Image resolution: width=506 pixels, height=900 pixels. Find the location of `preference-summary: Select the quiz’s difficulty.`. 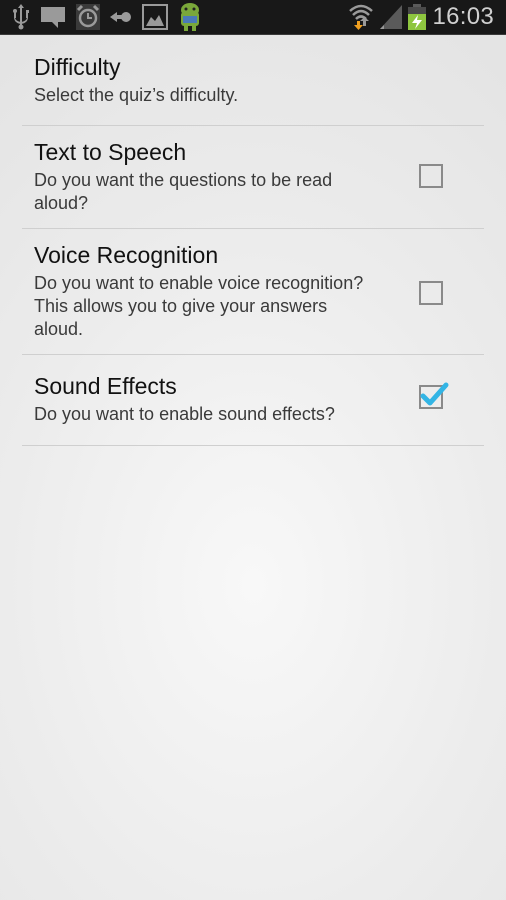

preference-summary: Select the quiz’s difficulty. is located at coordinates (136, 95).